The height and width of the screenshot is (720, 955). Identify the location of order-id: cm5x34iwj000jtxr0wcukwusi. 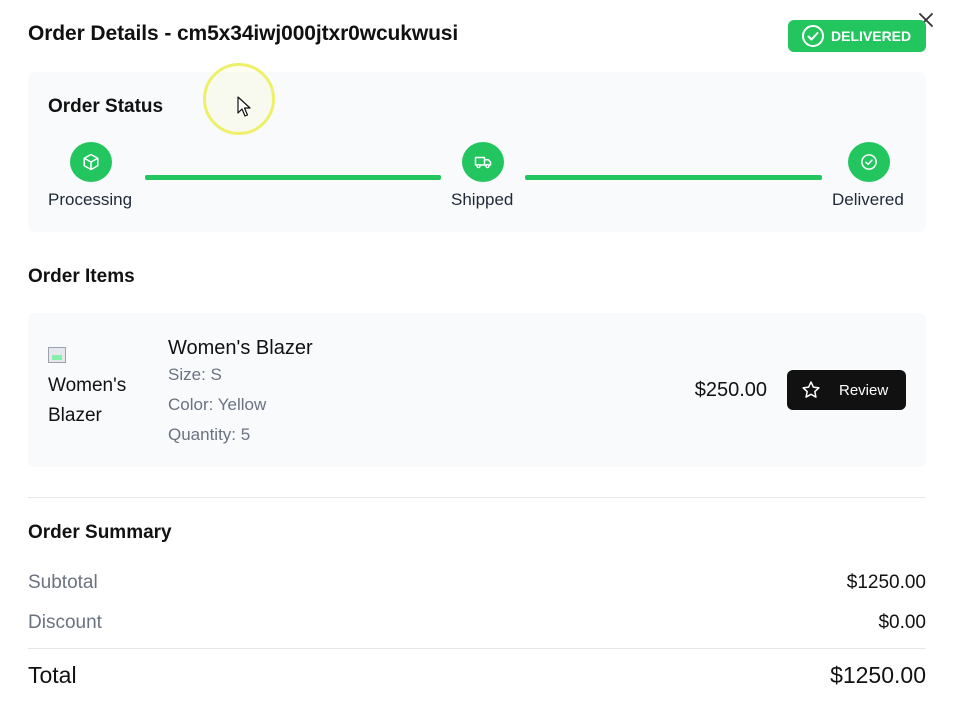
(317, 33).